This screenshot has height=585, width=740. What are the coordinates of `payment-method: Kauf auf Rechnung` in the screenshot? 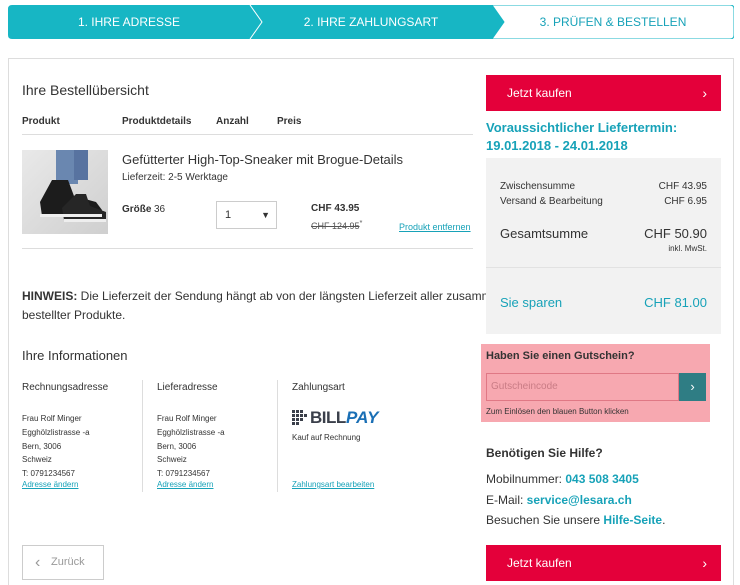 It's located at (326, 437).